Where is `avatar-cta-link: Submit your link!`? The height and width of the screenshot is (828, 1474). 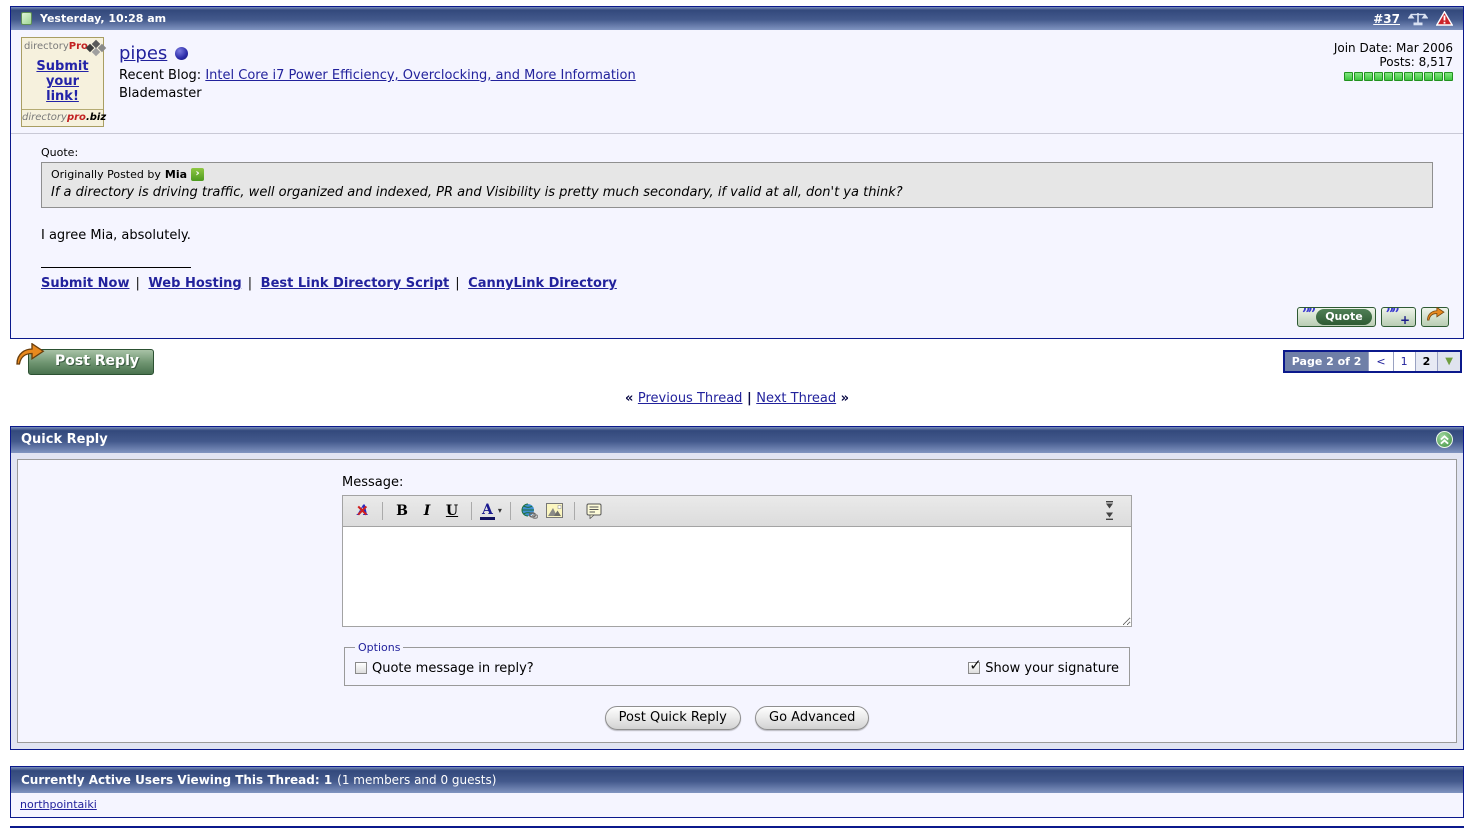 avatar-cta-link: Submit your link! is located at coordinates (62, 82).